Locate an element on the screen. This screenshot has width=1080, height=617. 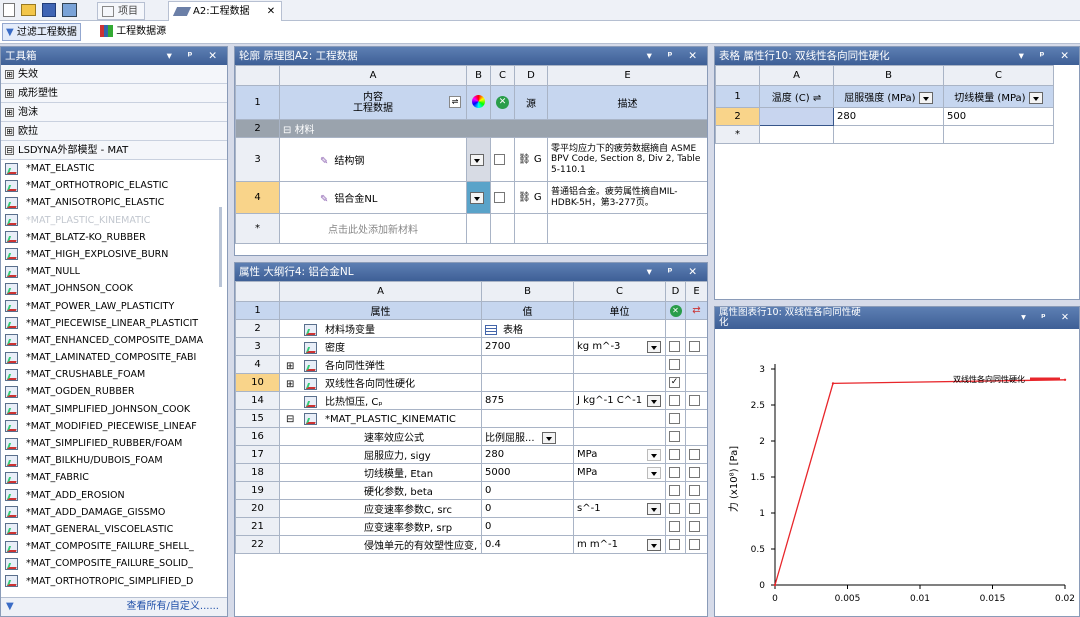
category-foam: ⊞ 泡沫 is located at coordinates (114, 112).